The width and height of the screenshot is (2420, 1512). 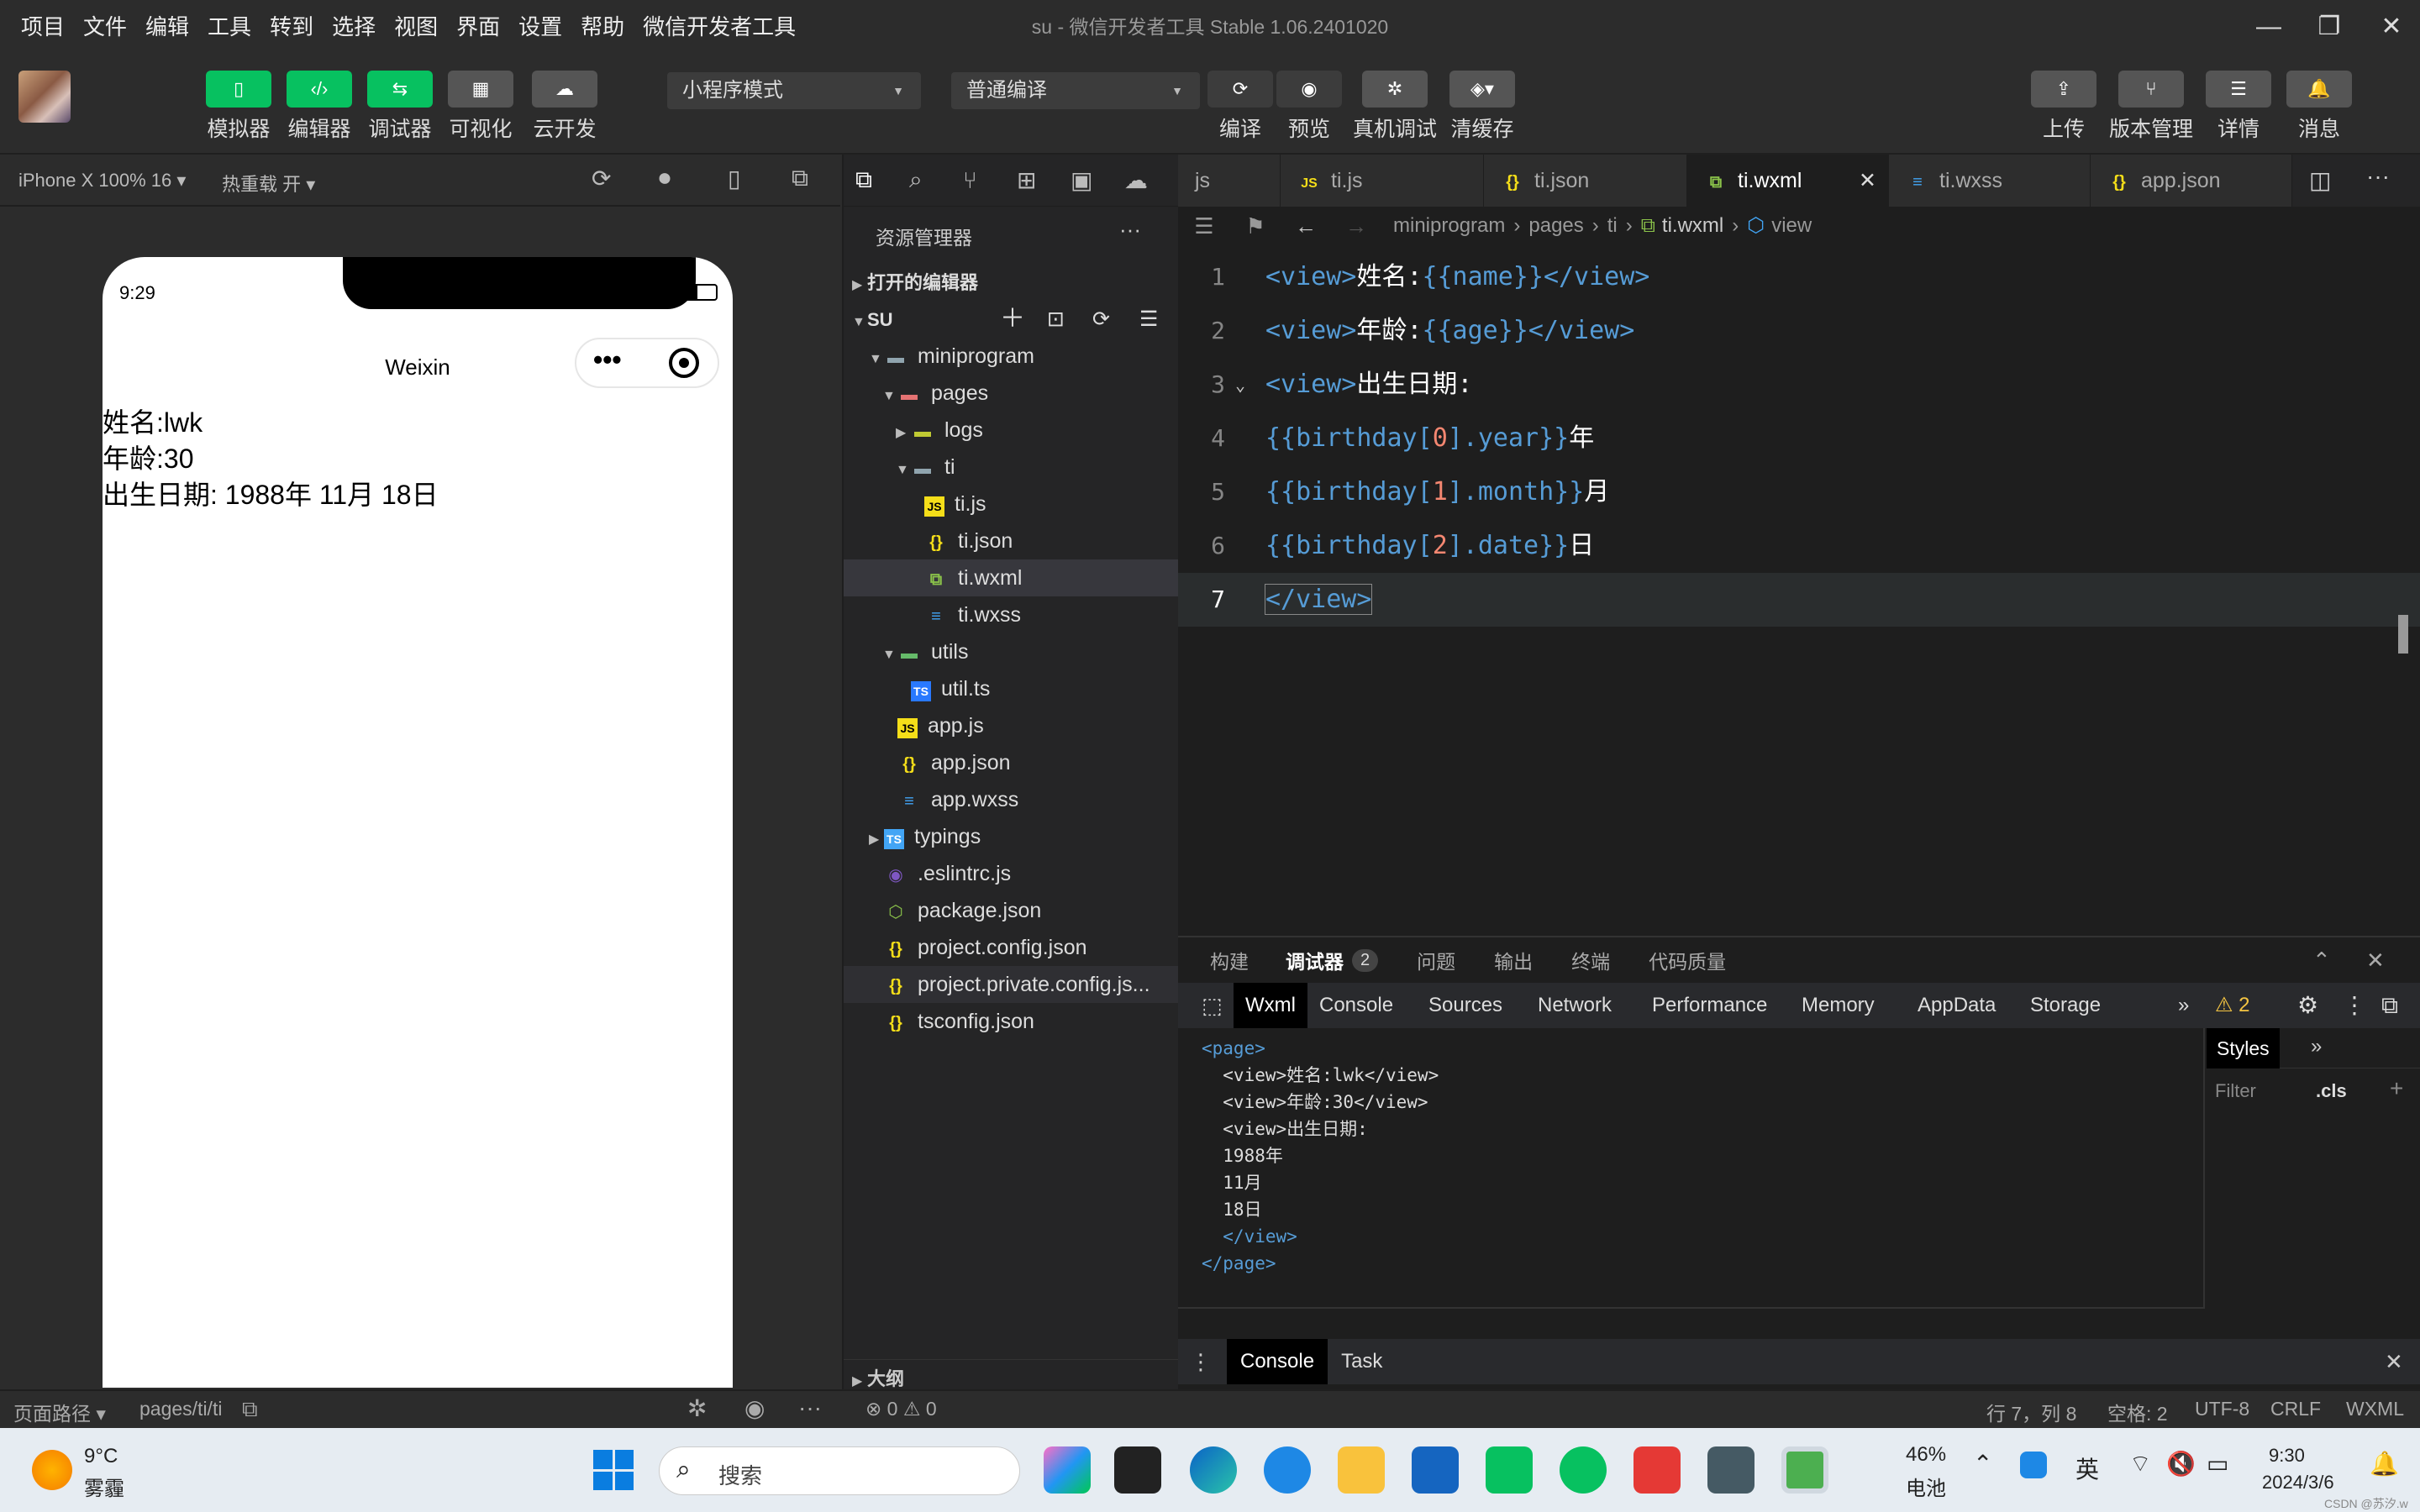 I want to click on devtab-storage: Storage, so click(x=2065, y=1005).